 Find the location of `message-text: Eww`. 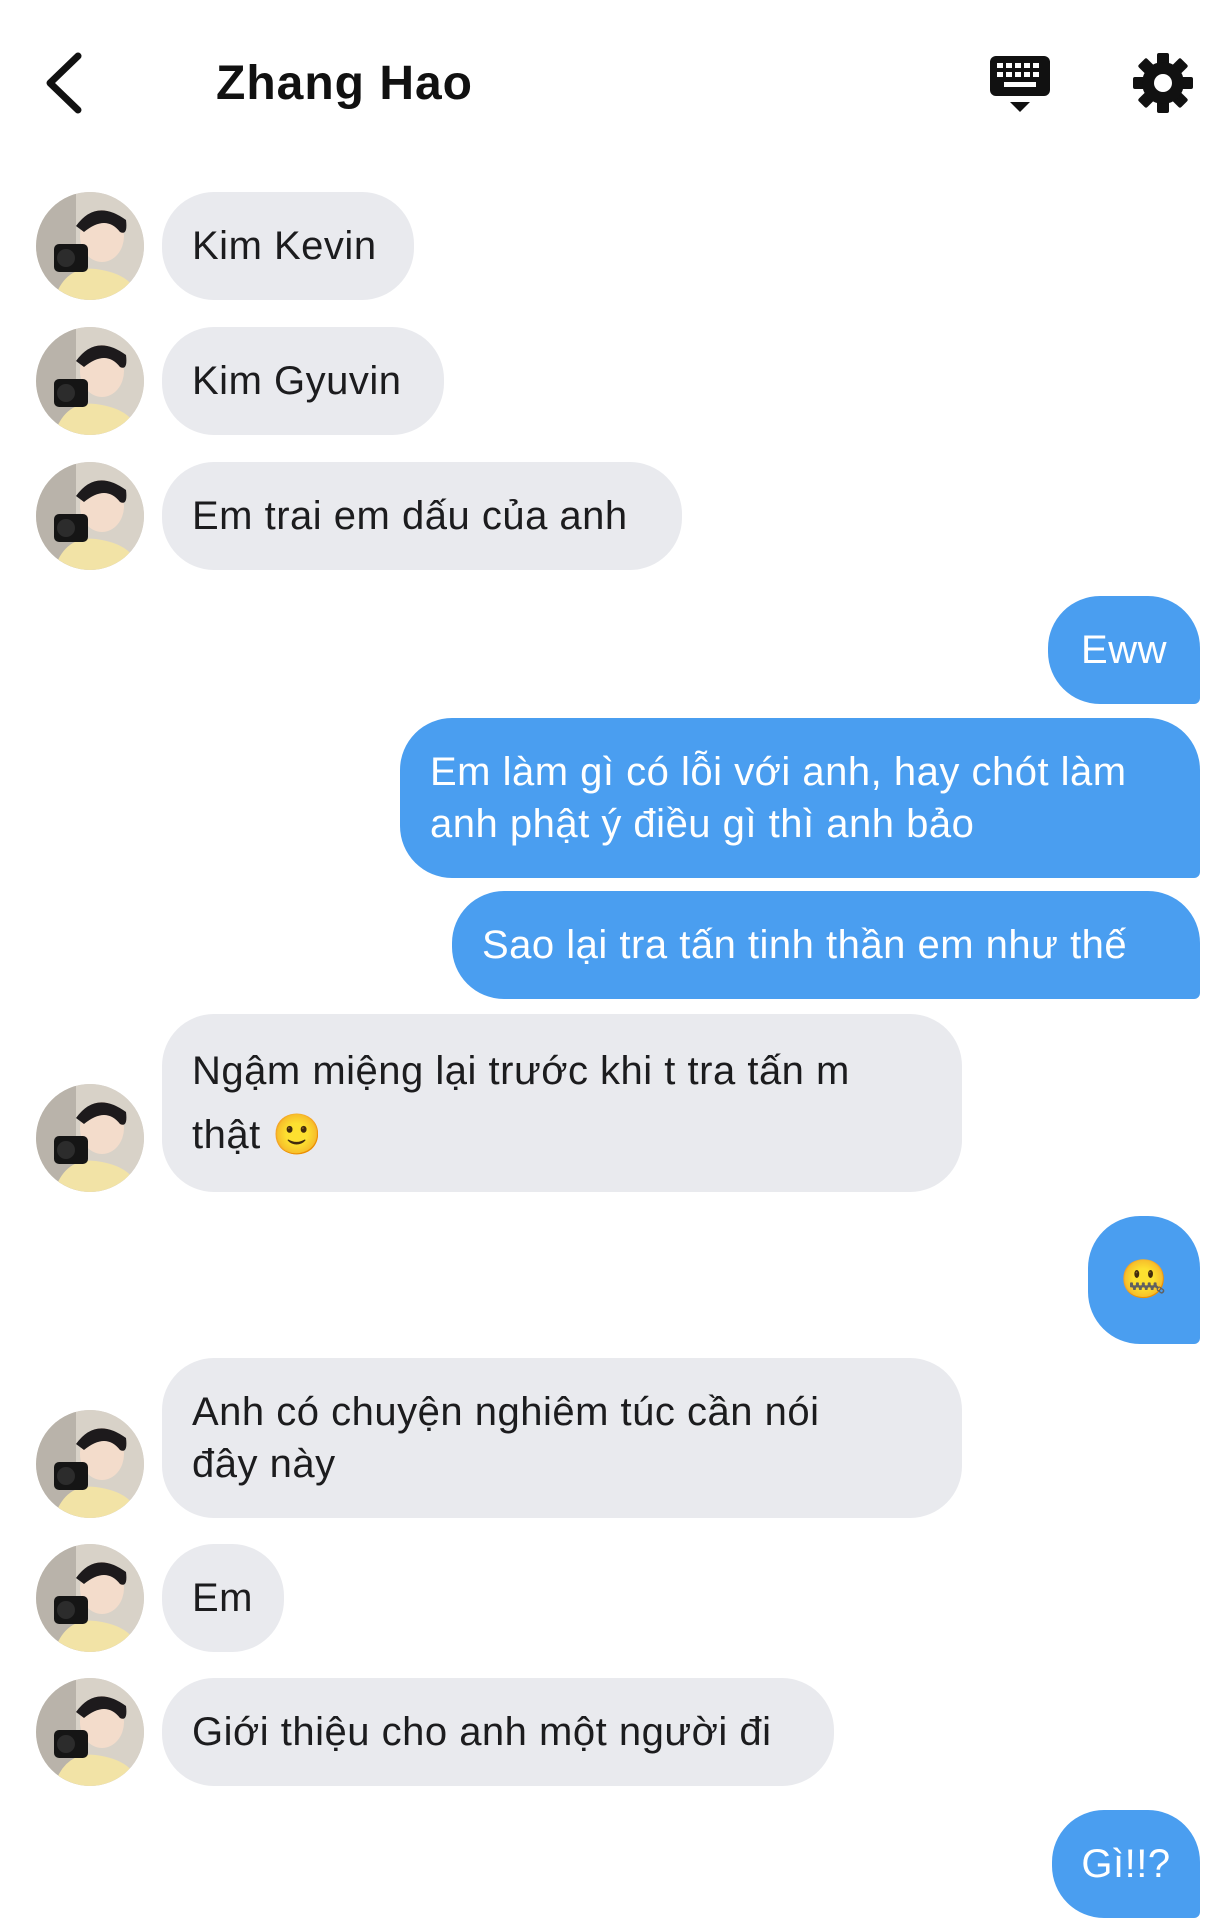

message-text: Eww is located at coordinates (1124, 650).